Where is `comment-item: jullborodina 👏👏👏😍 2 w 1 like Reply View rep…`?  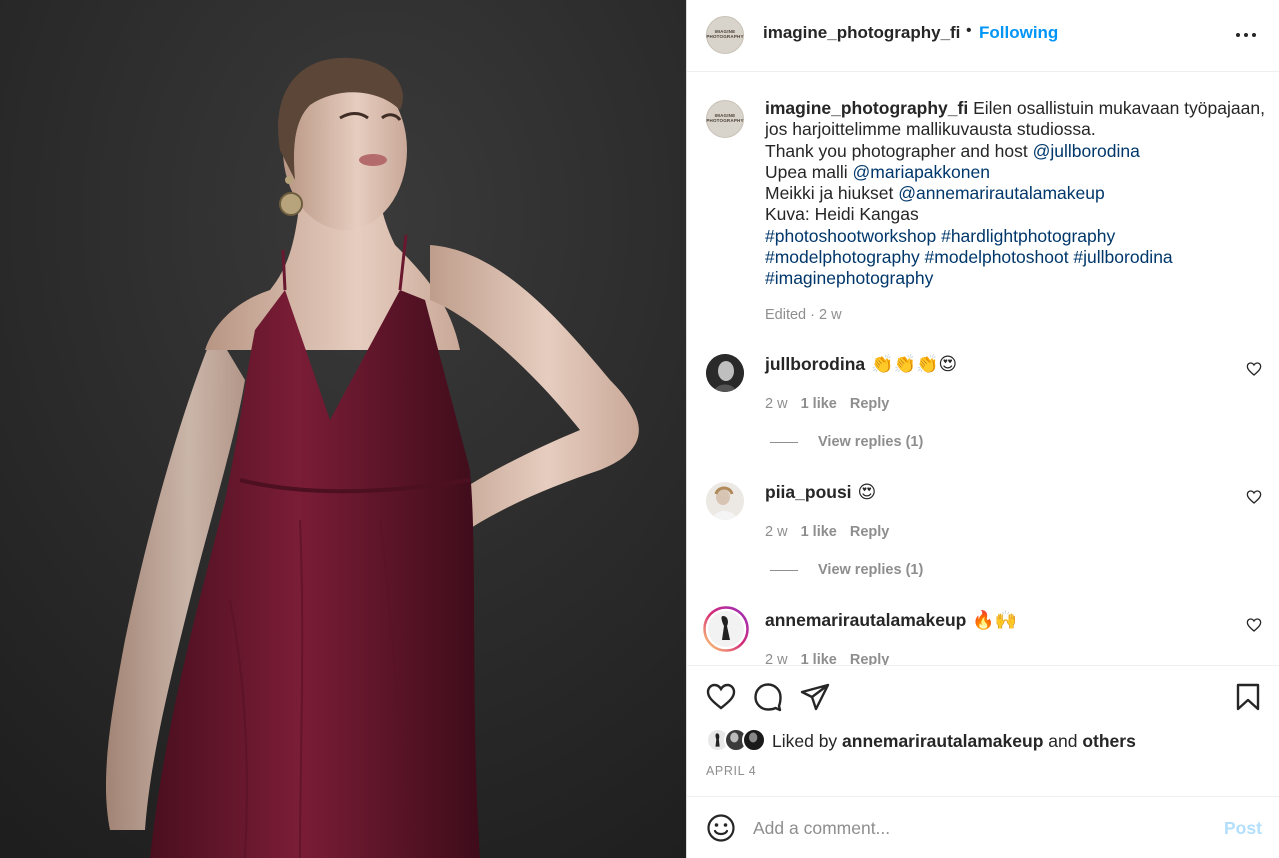
comment-item: jullborodina 👏👏👏😍 2 w 1 like Reply View rep… is located at coordinates (983, 410).